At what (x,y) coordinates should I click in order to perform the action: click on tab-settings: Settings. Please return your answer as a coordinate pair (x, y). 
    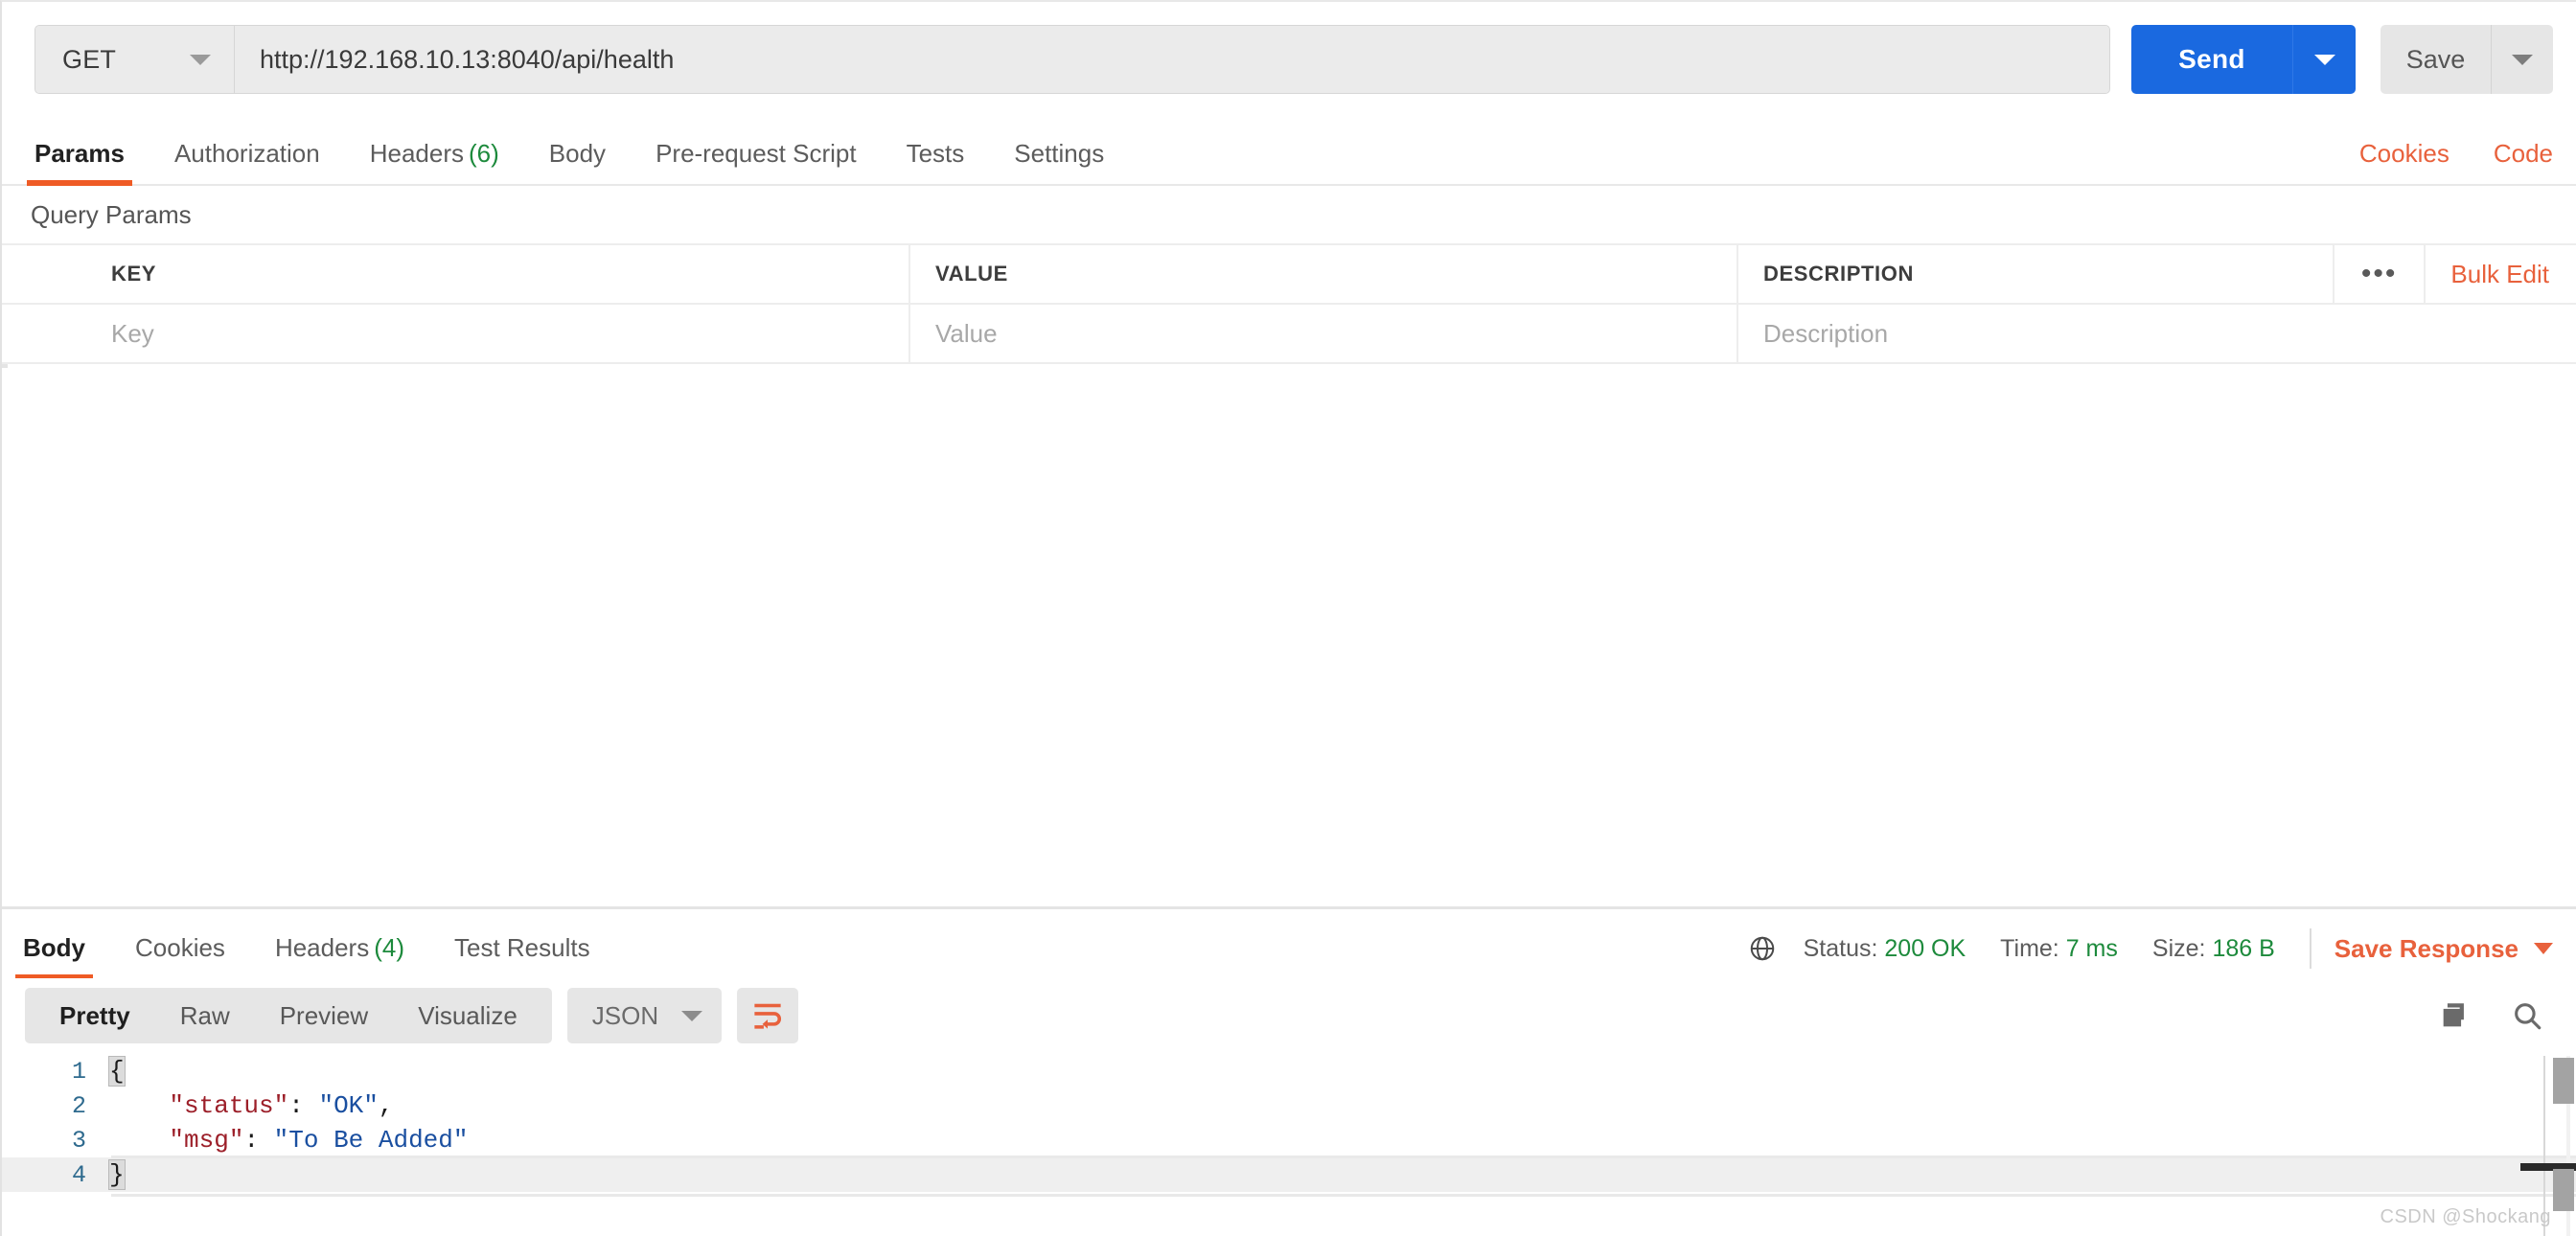
    Looking at the image, I should click on (1059, 161).